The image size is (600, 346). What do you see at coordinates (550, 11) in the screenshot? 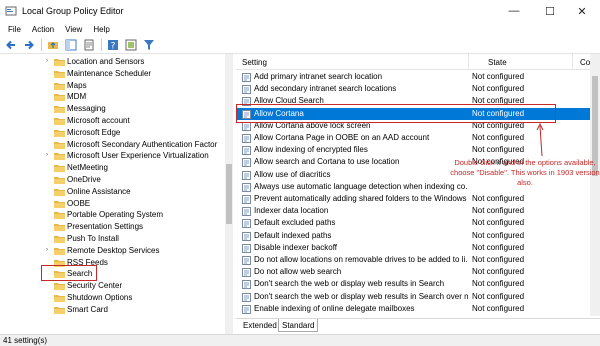
I see `maximize-button: ☐` at bounding box center [550, 11].